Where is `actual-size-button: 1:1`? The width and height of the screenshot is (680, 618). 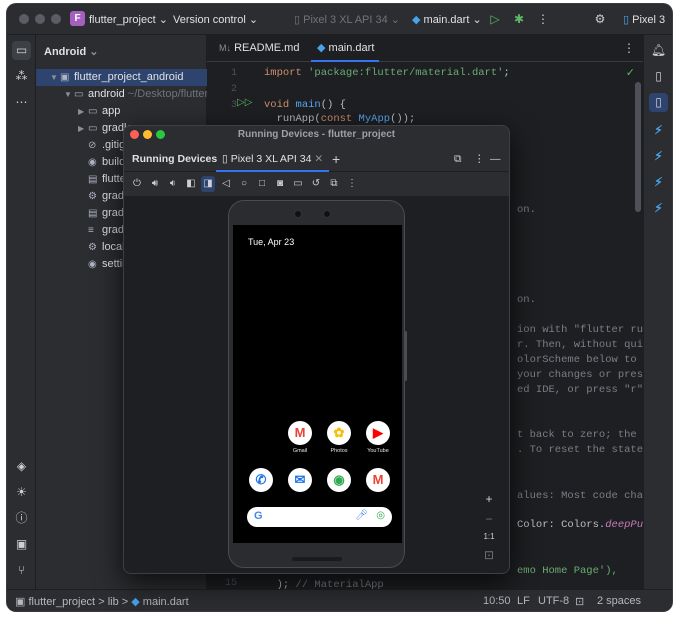 actual-size-button: 1:1 is located at coordinates (489, 537).